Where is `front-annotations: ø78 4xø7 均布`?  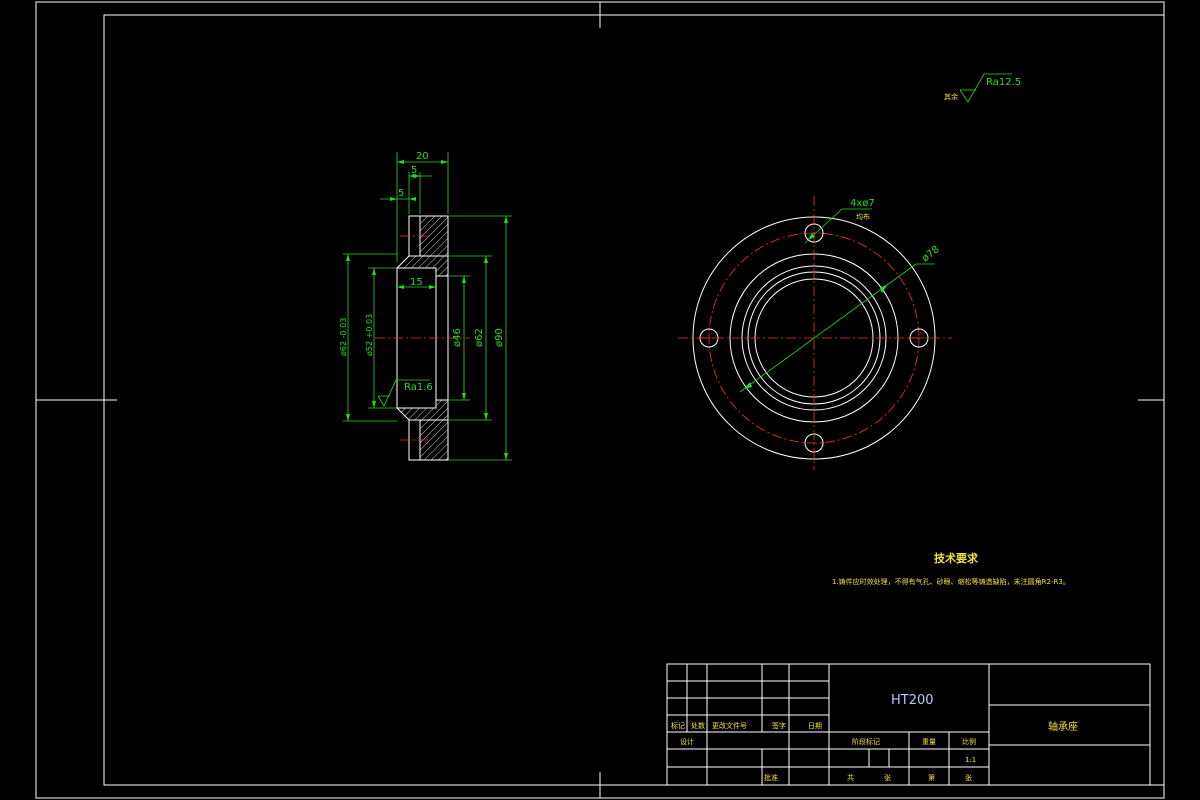
front-annotations: ø78 4xø7 均布 is located at coordinates (840, 295).